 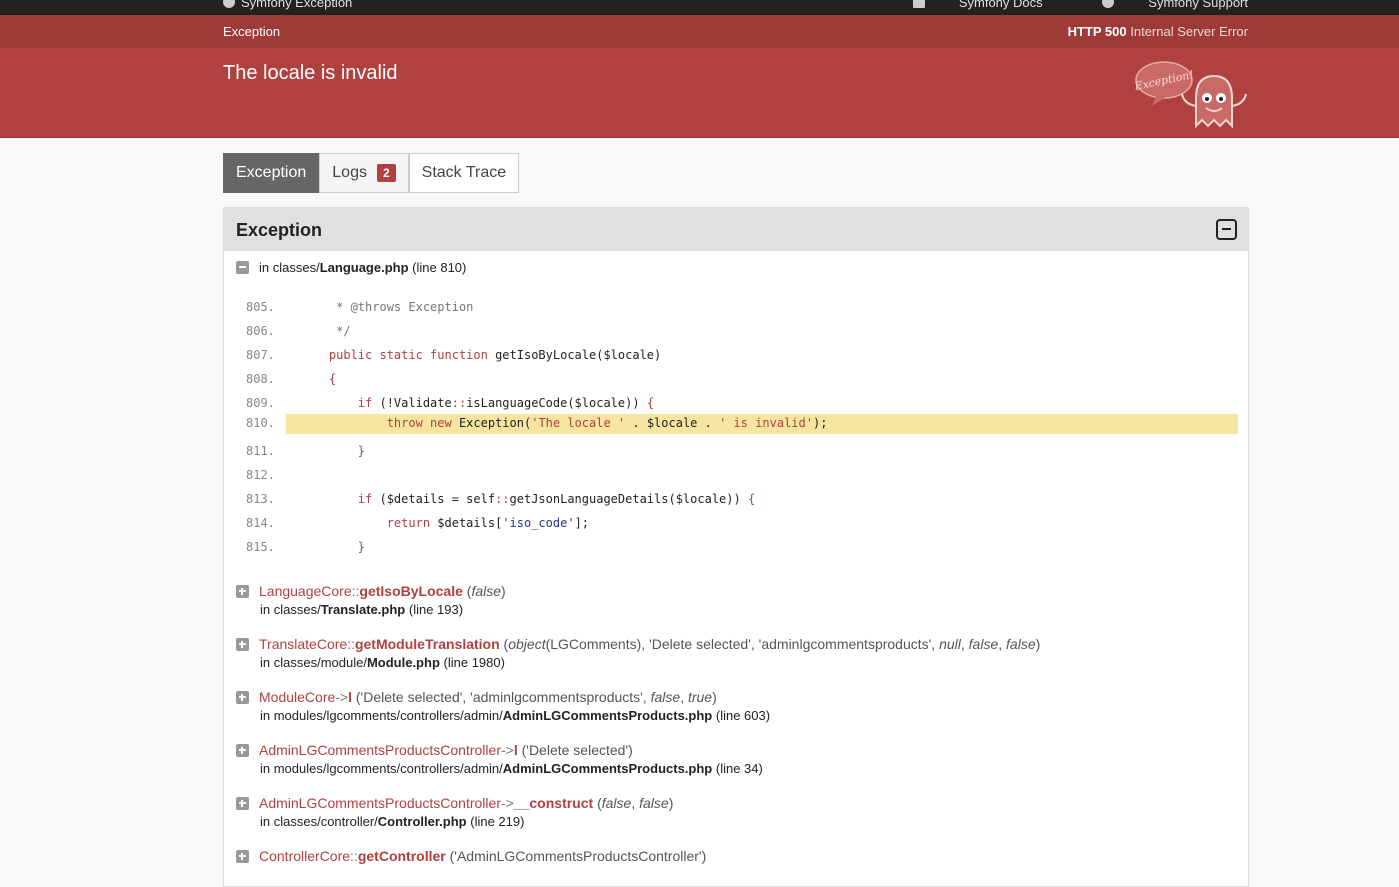 I want to click on status-text: Internal Server Error, so click(x=1189, y=31).